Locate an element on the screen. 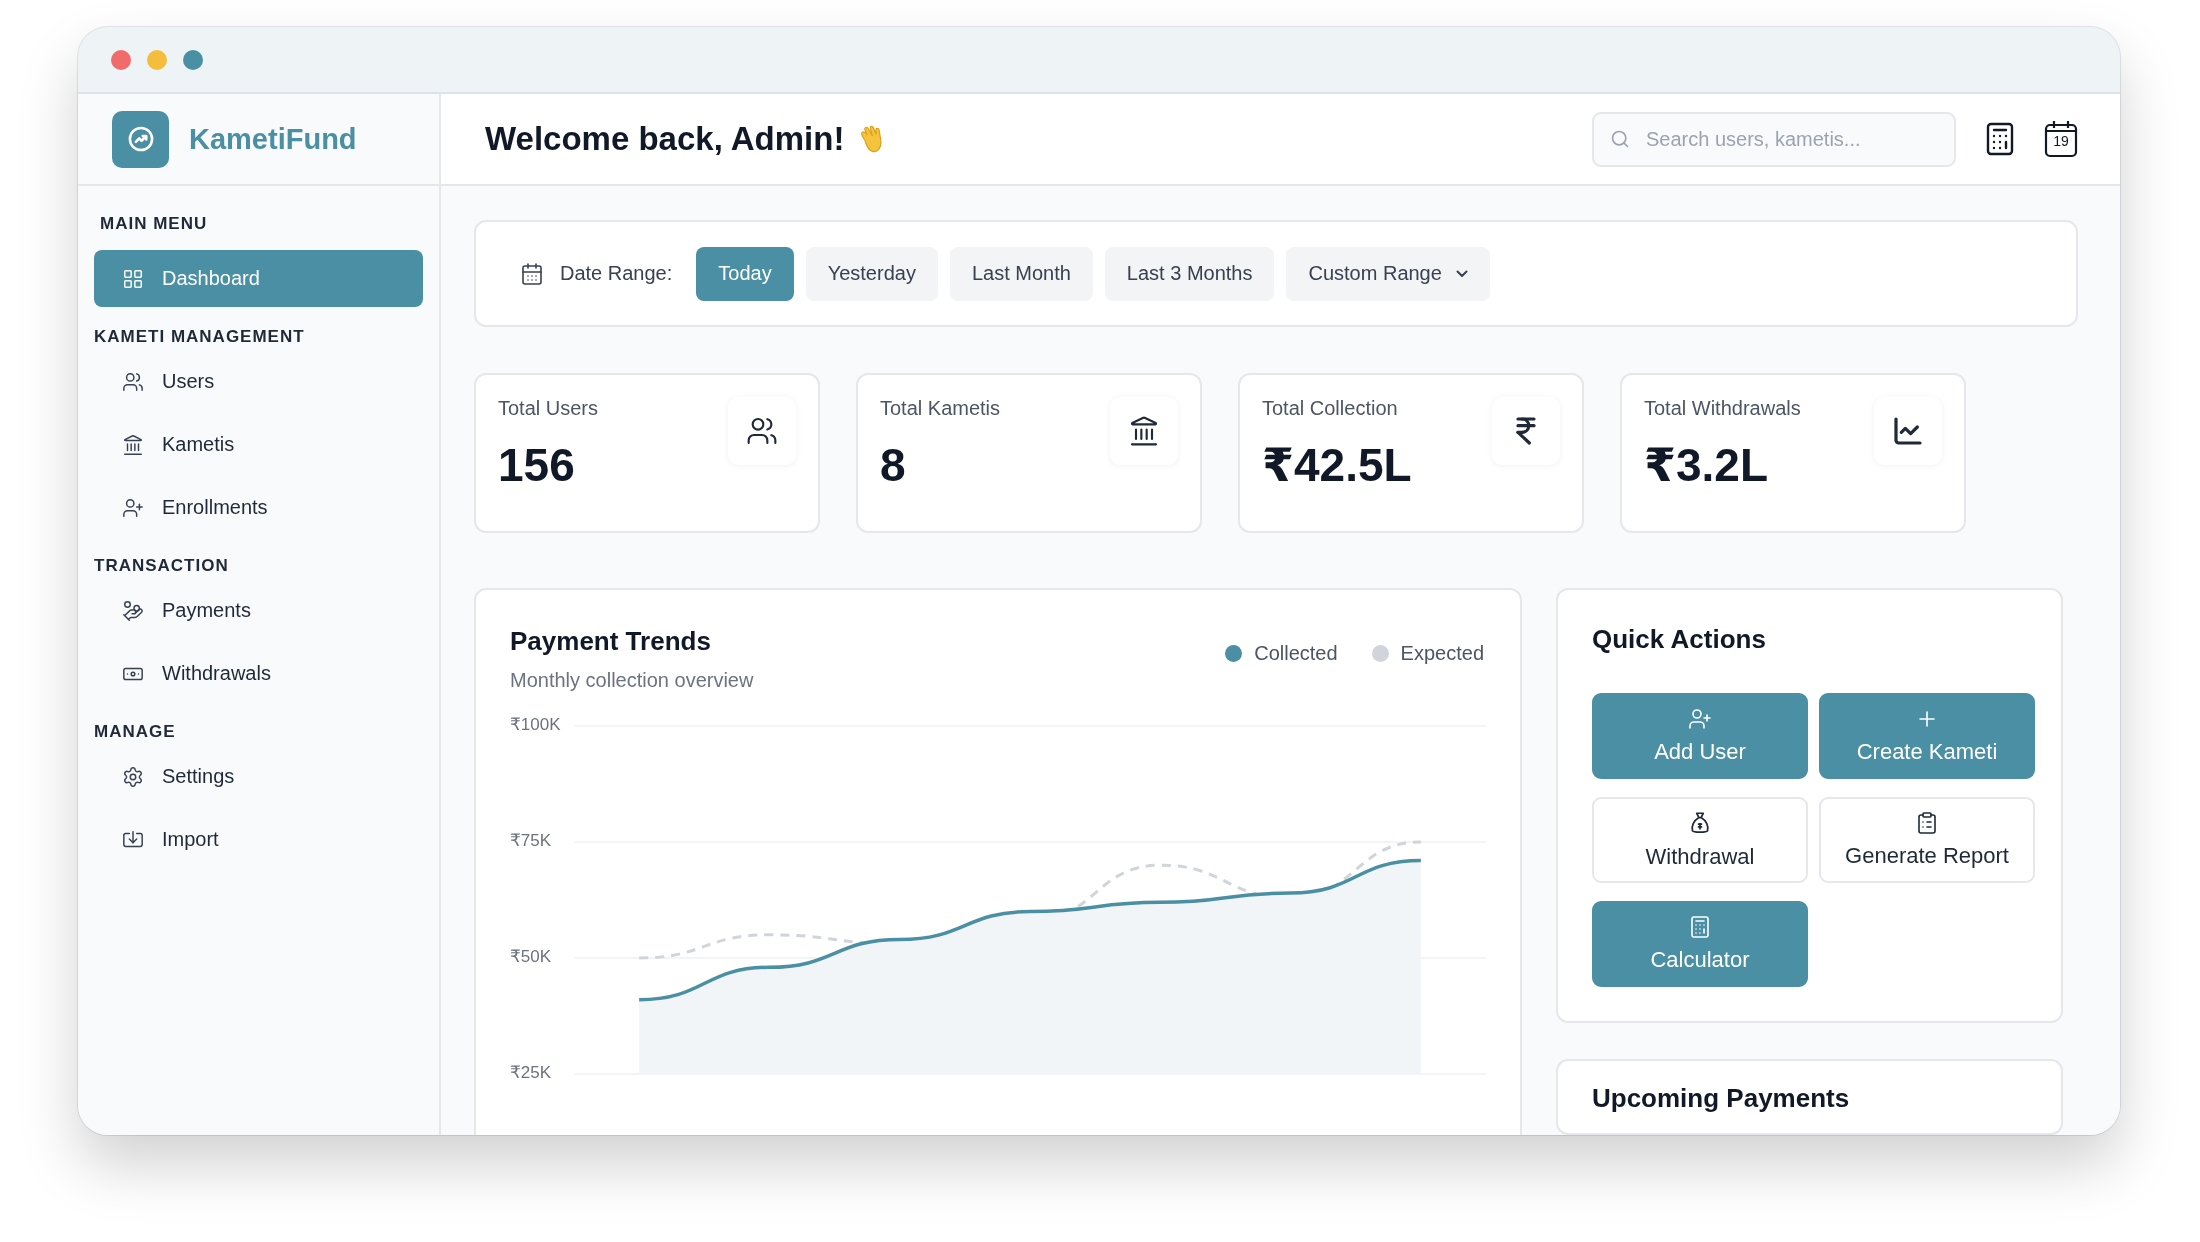  calculator-icon is located at coordinates (1700, 927).